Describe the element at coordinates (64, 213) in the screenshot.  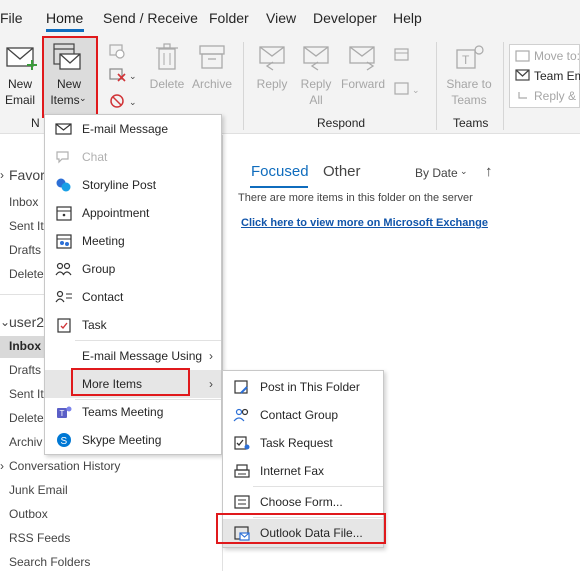
I see `calendar-icon` at that location.